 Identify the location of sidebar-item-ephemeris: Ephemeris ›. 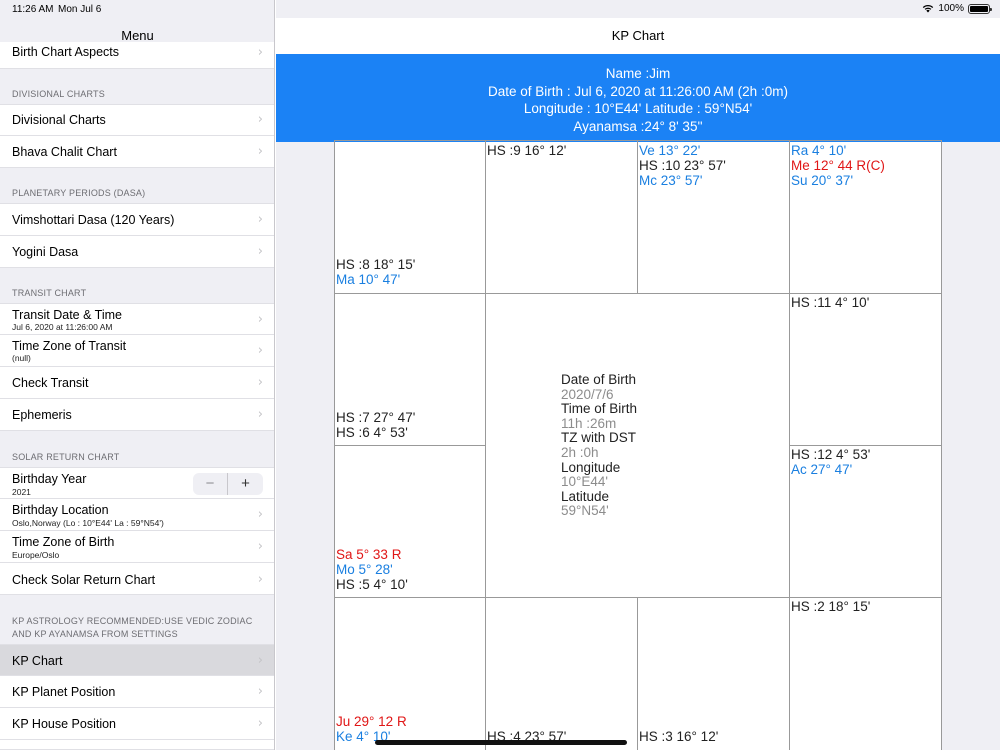
(137, 415).